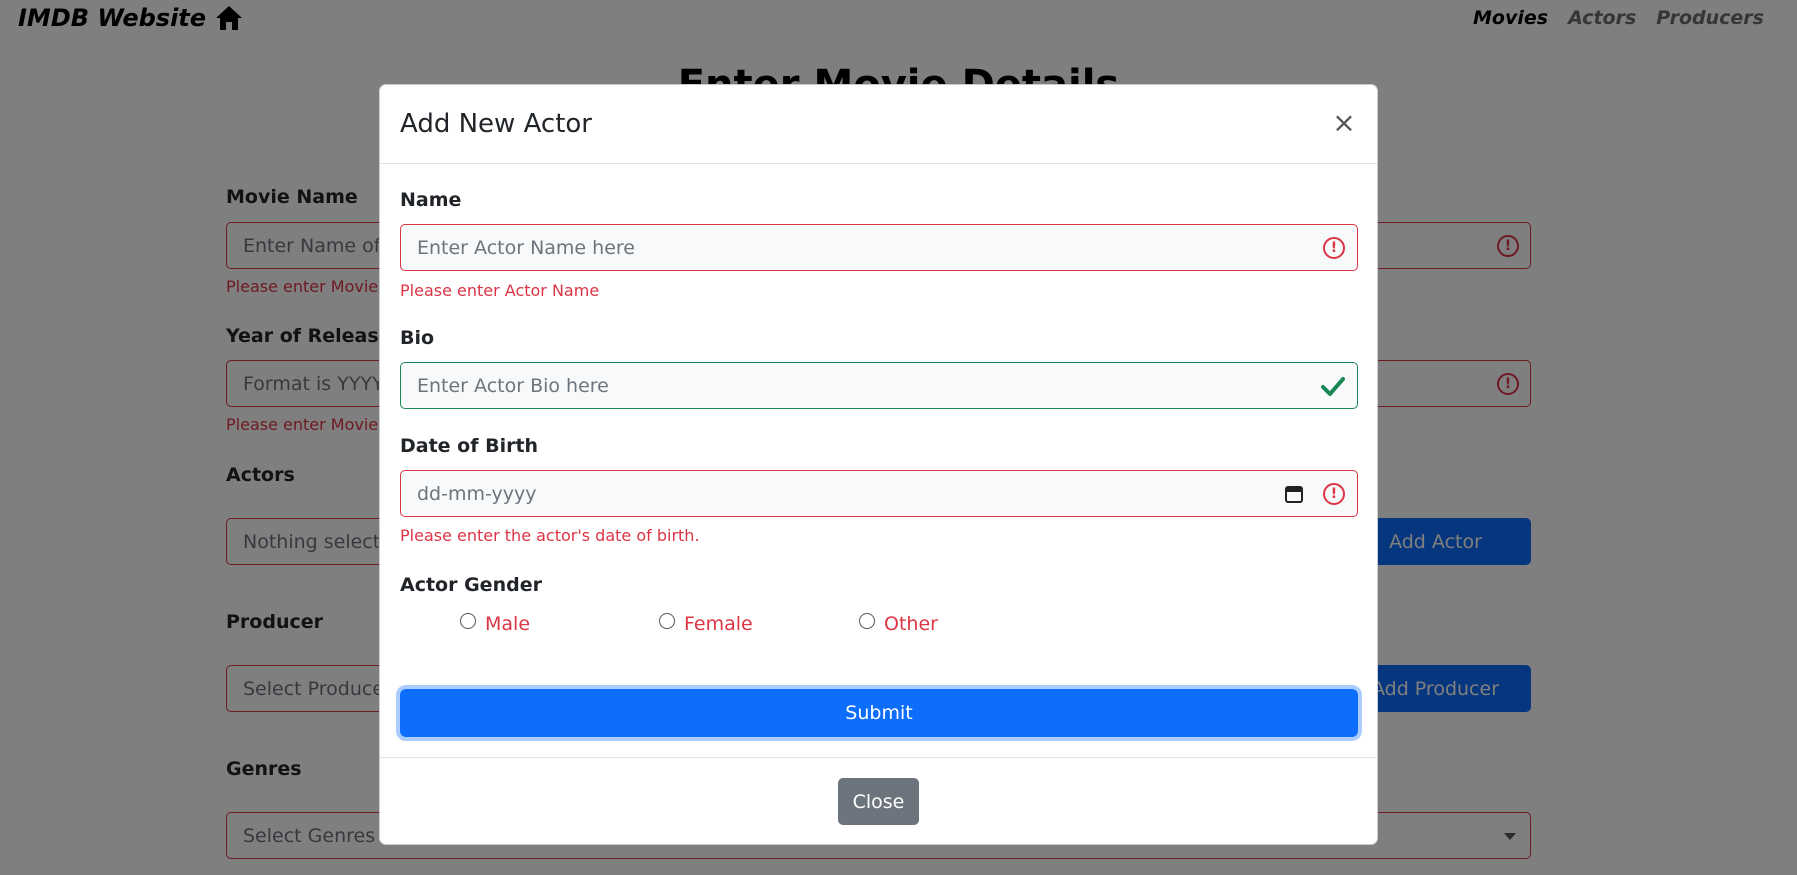 This screenshot has width=1797, height=875. I want to click on actor-name-error: Please enter Actor Name, so click(500, 290).